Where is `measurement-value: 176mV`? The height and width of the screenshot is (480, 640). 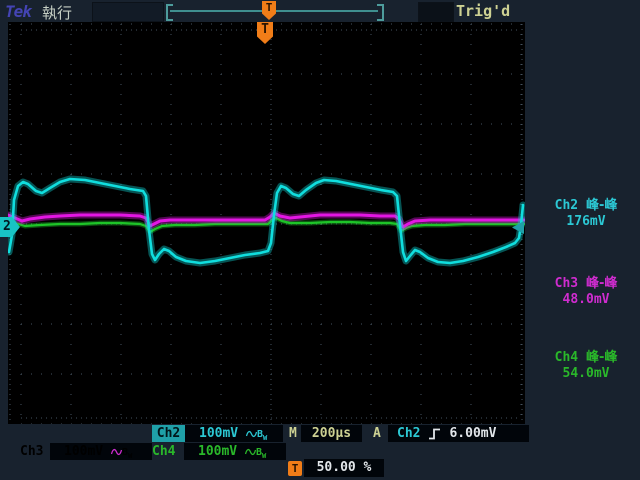
measurement-value: 176mV is located at coordinates (586, 221).